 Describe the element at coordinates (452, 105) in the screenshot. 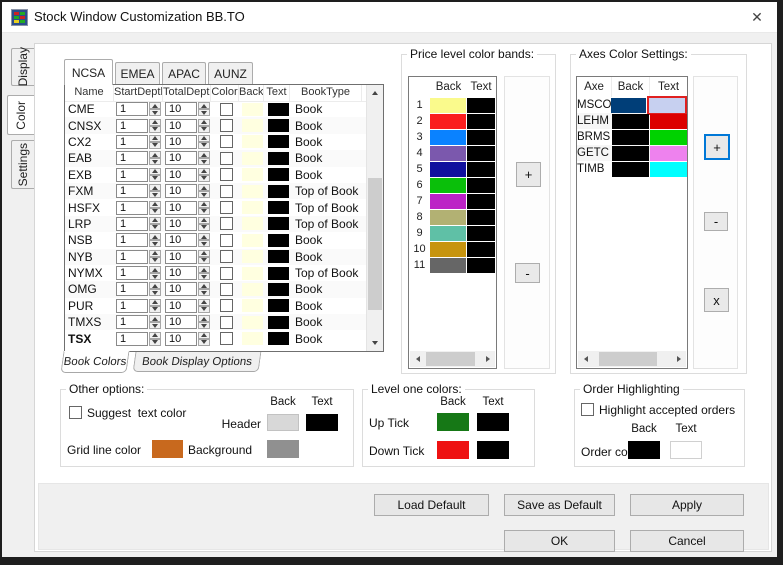

I see `price-band-row: 1` at that location.